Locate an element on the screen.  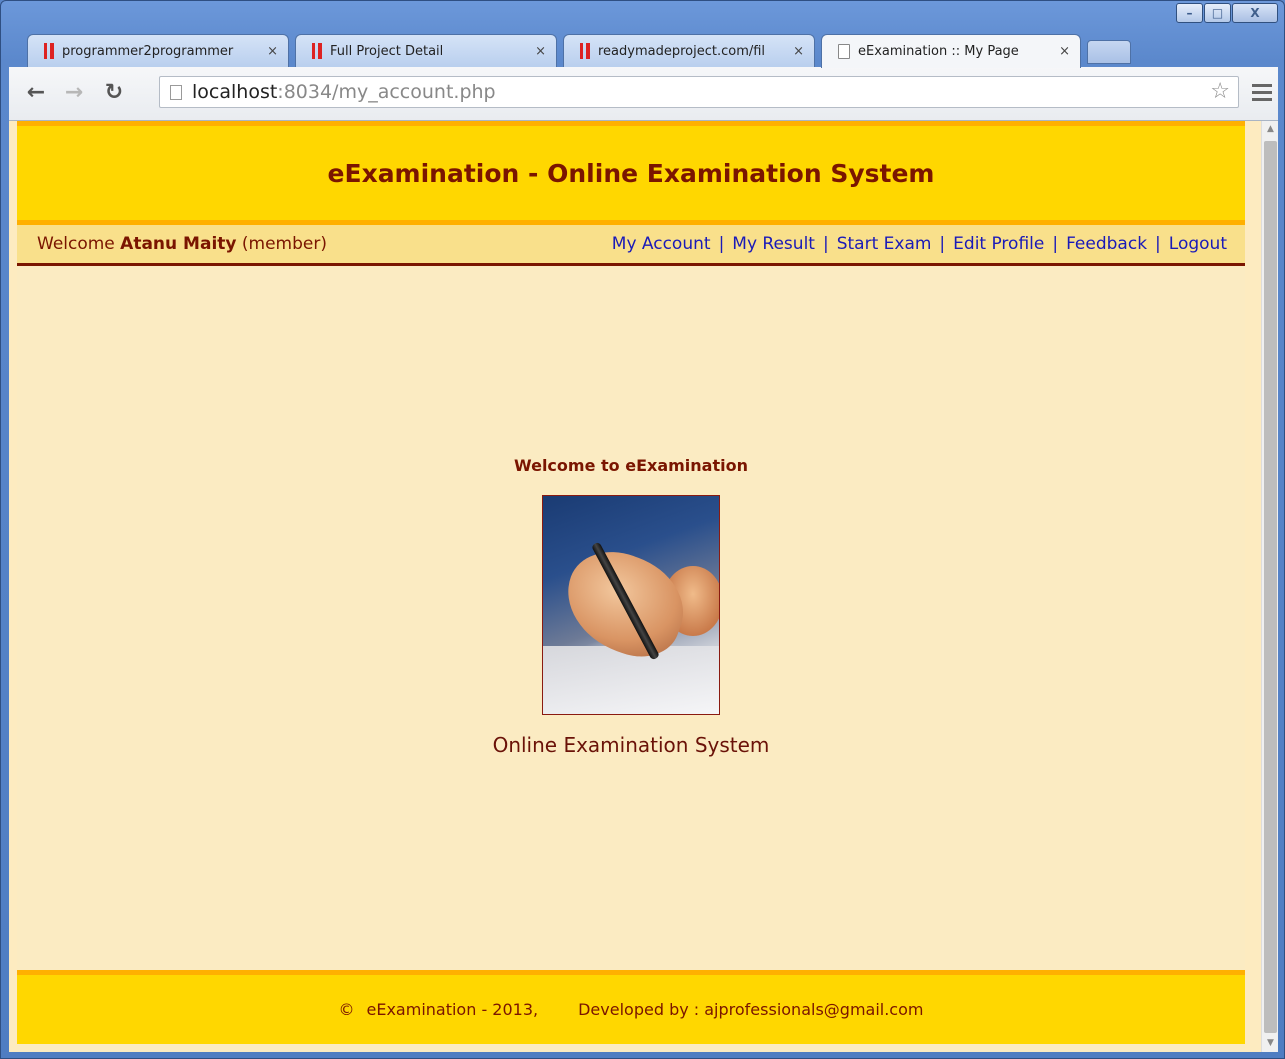
vertical-scrollbar: ▲ ▼ is located at coordinates (1269, 586).